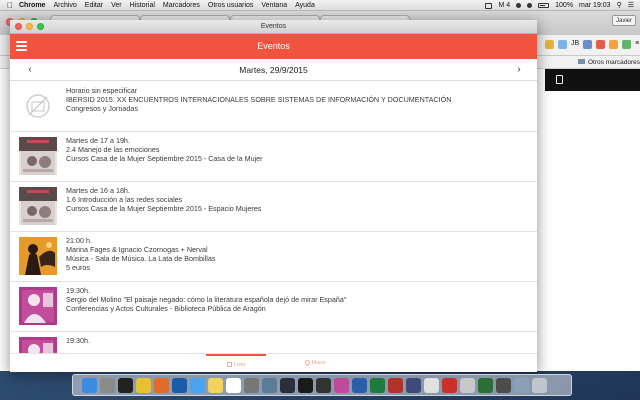 Image resolution: width=640 pixels, height=400 pixels. Describe the element at coordinates (609, 62) in the screenshot. I see `other-bookmarks: Otros marcadores` at that location.